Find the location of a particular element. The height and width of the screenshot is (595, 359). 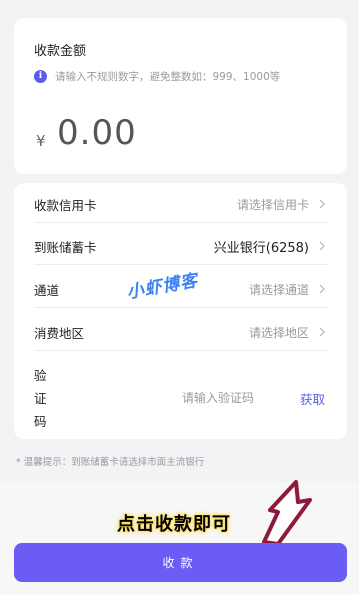

region-label: 消费地区 is located at coordinates (59, 333).